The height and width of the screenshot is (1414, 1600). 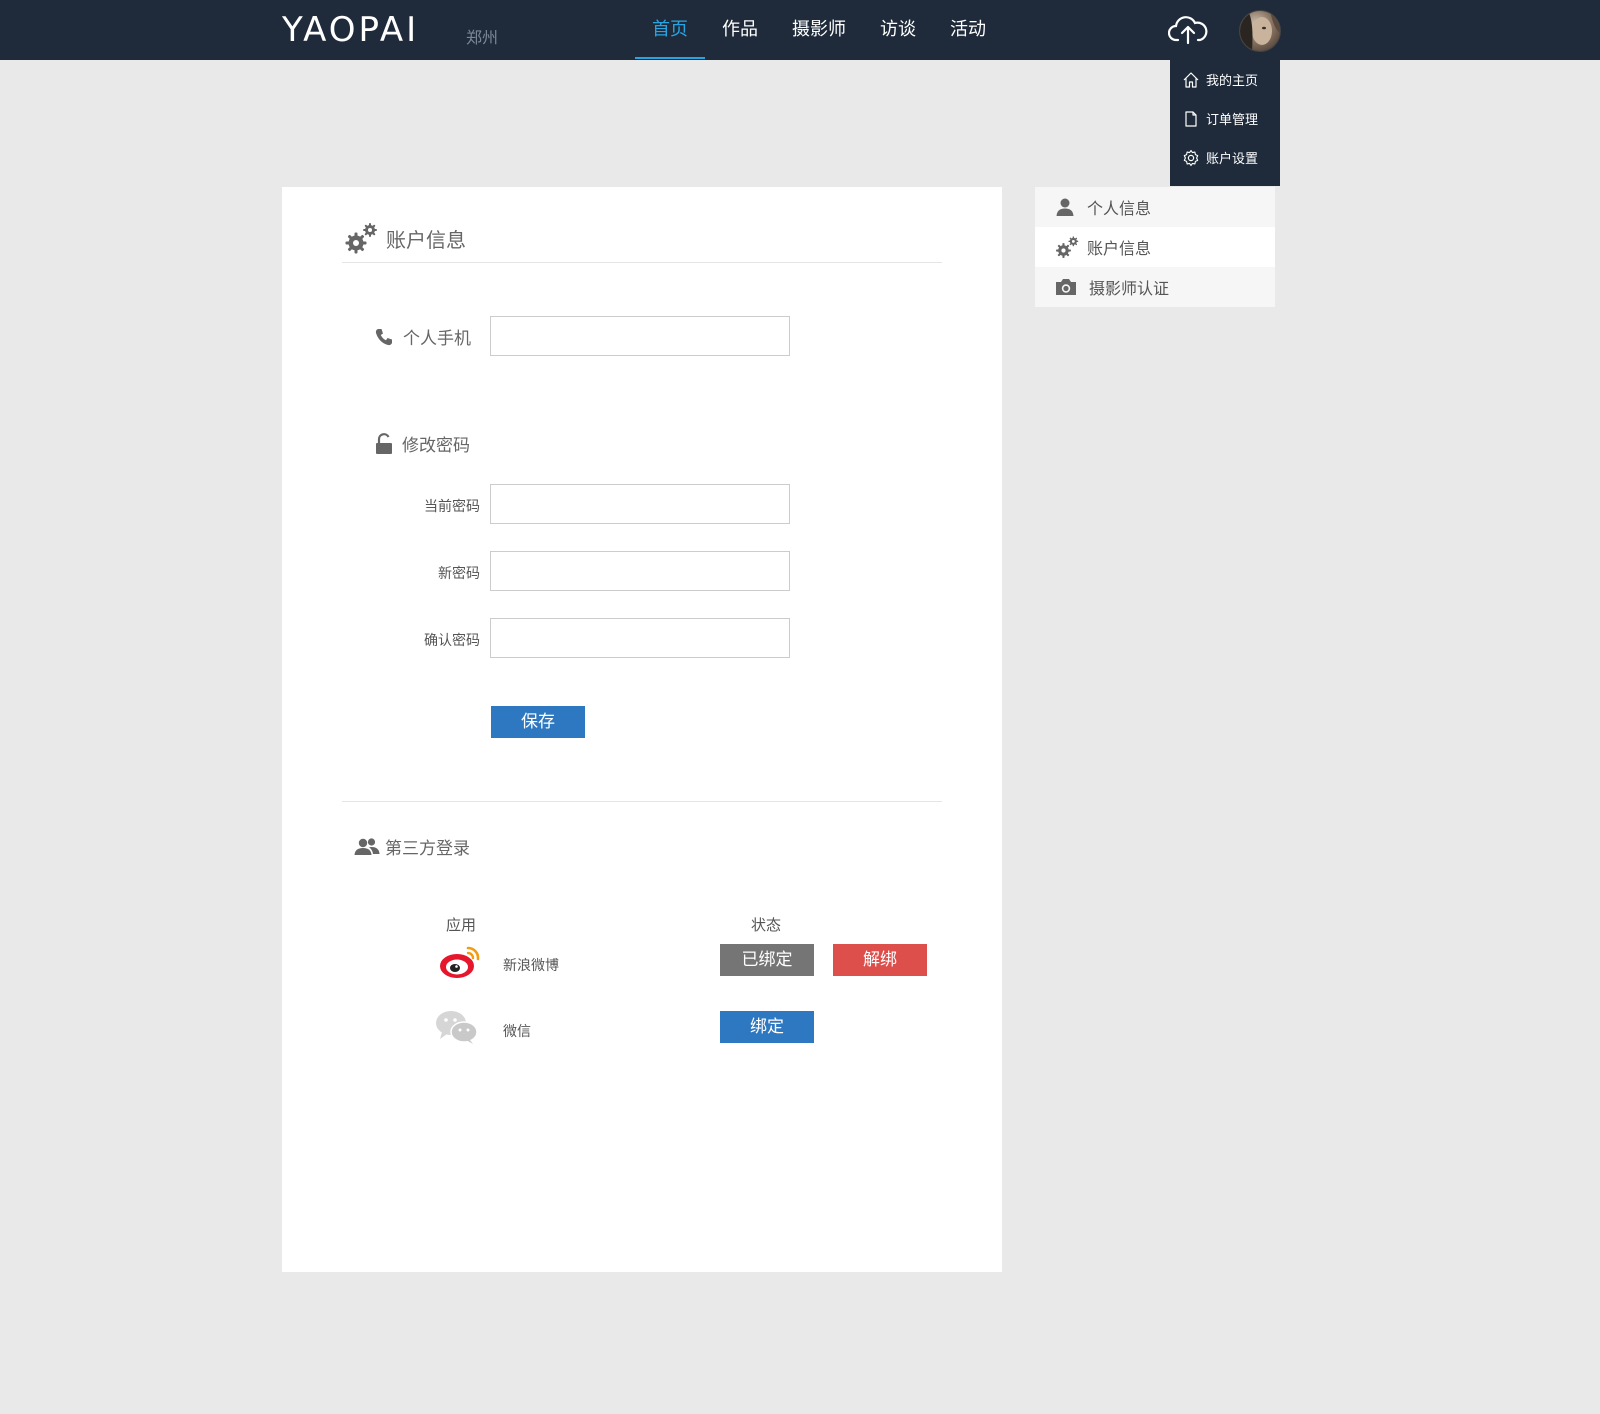 I want to click on dropdown-item-my-home: 我的主页, so click(x=1225, y=79).